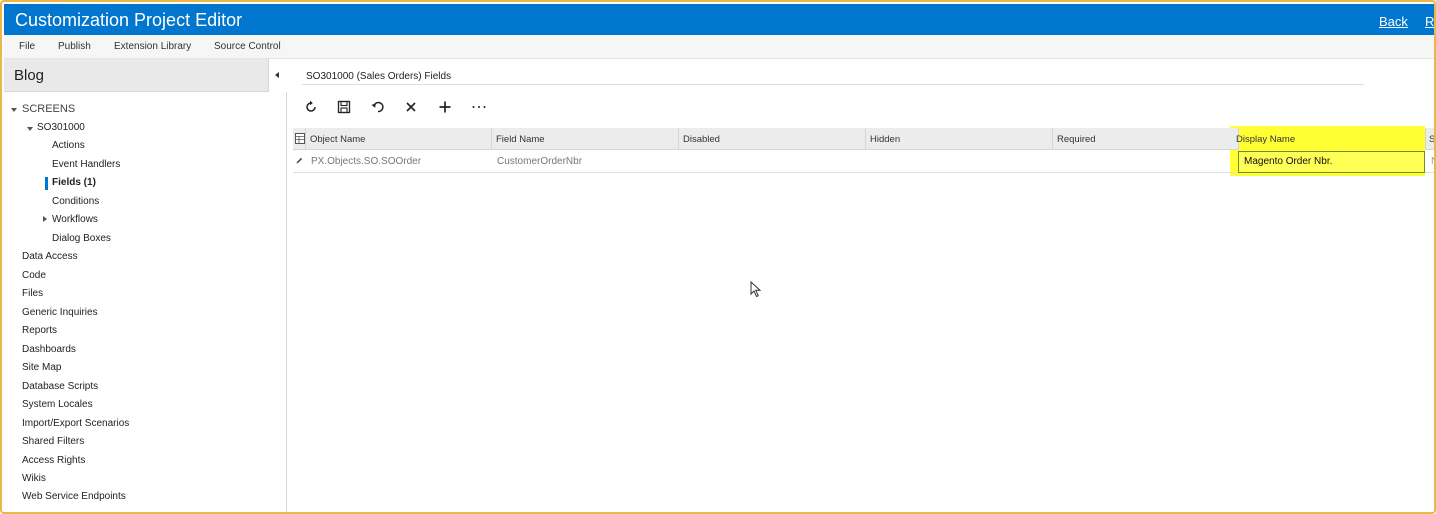 This screenshot has height=514, width=1436. I want to click on undo-icon, so click(377, 107).